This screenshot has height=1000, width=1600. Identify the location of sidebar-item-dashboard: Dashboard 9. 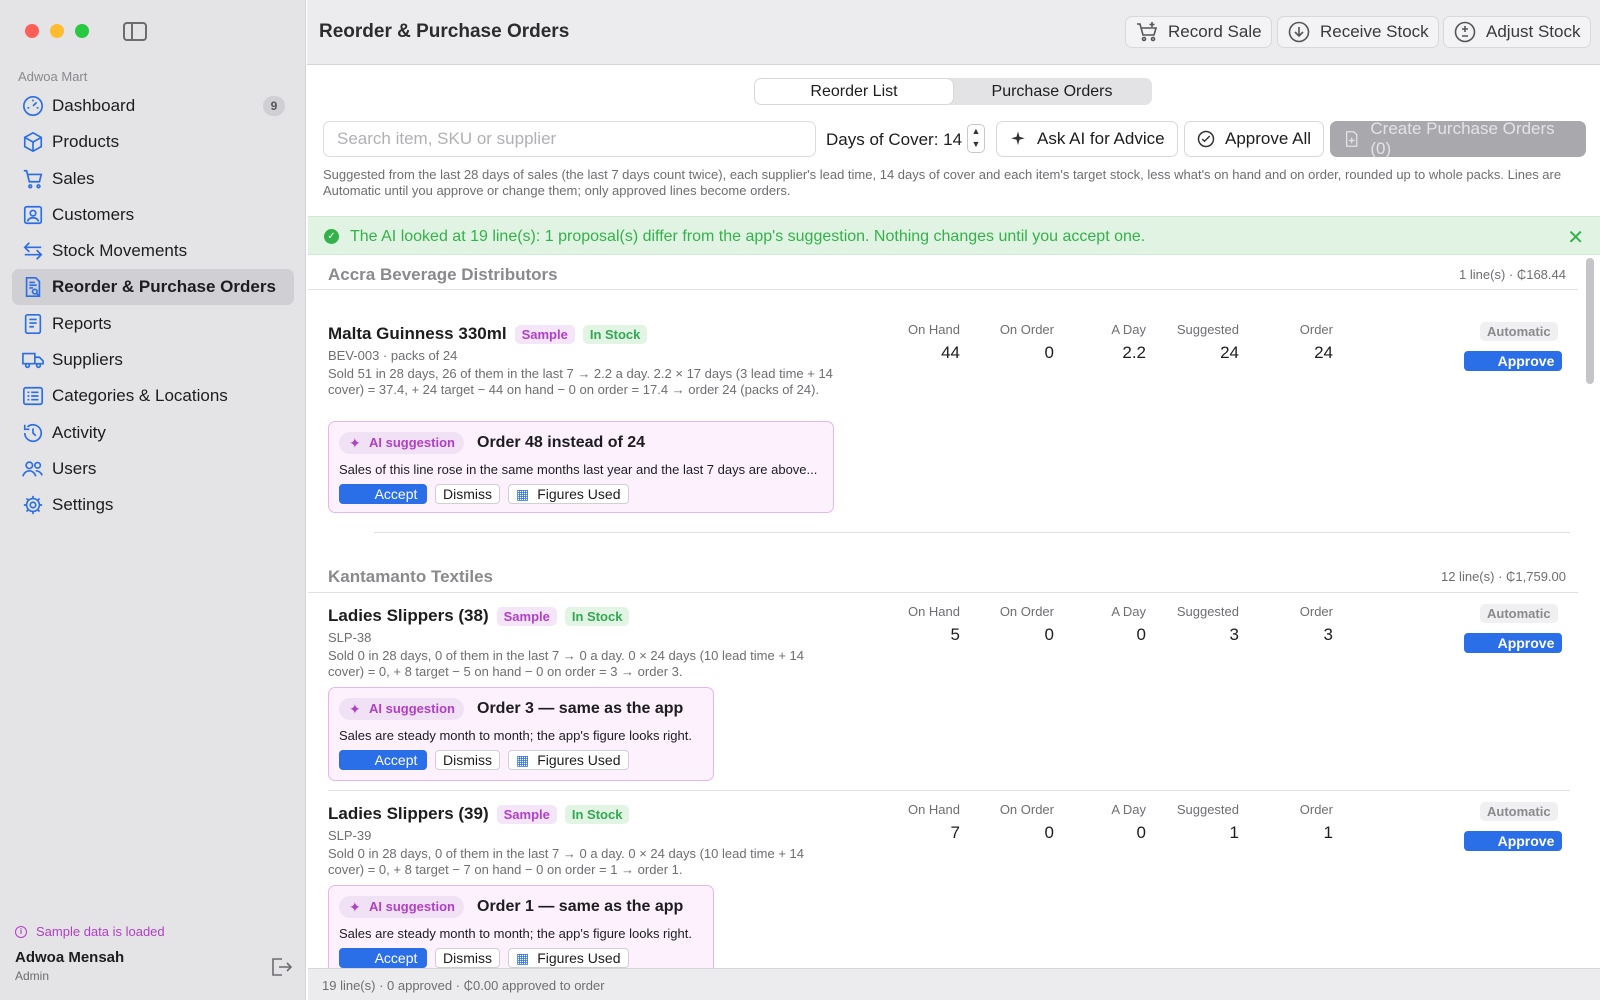
(153, 106).